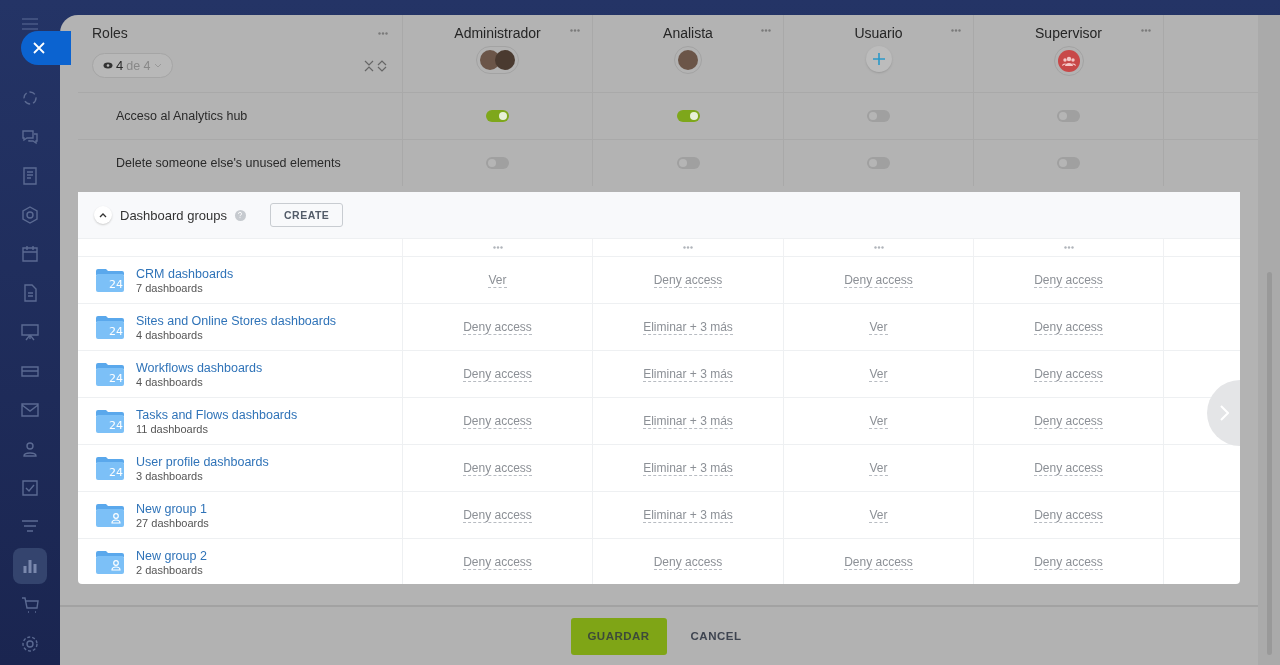  Describe the element at coordinates (236, 320) in the screenshot. I see `group-link: Sites and Online Stores dashboards` at that location.